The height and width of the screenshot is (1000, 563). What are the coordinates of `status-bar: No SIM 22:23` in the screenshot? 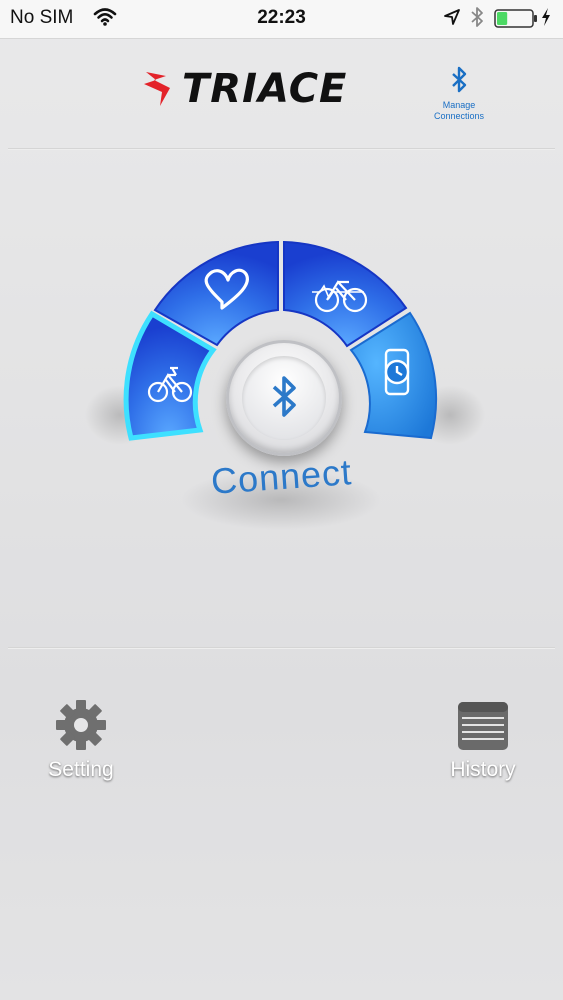 It's located at (281, 19).